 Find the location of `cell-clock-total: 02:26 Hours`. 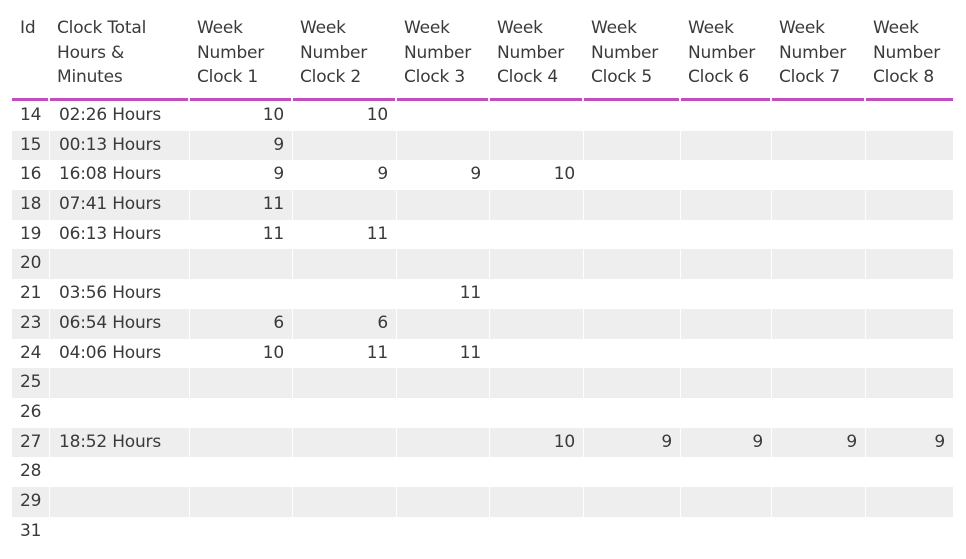

cell-clock-total: 02:26 Hours is located at coordinates (119, 116).